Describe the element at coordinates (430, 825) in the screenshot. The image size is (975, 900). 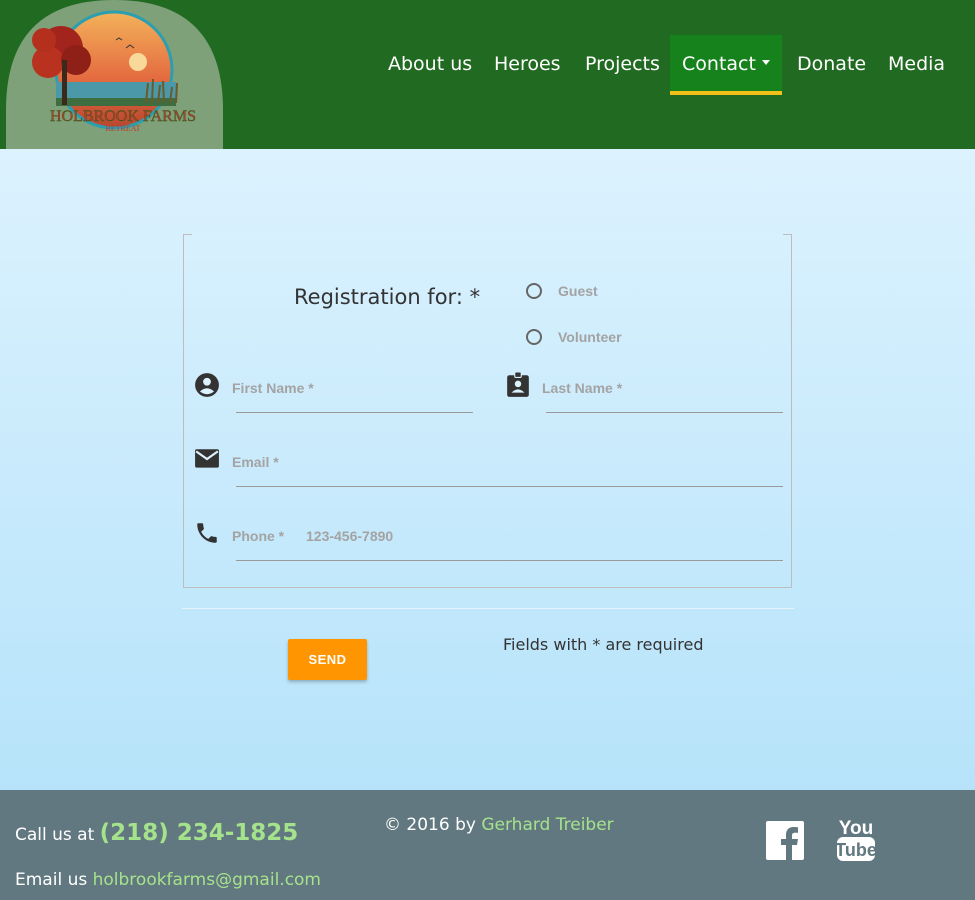
I see `copyright-prefix: © 2016 by` at that location.